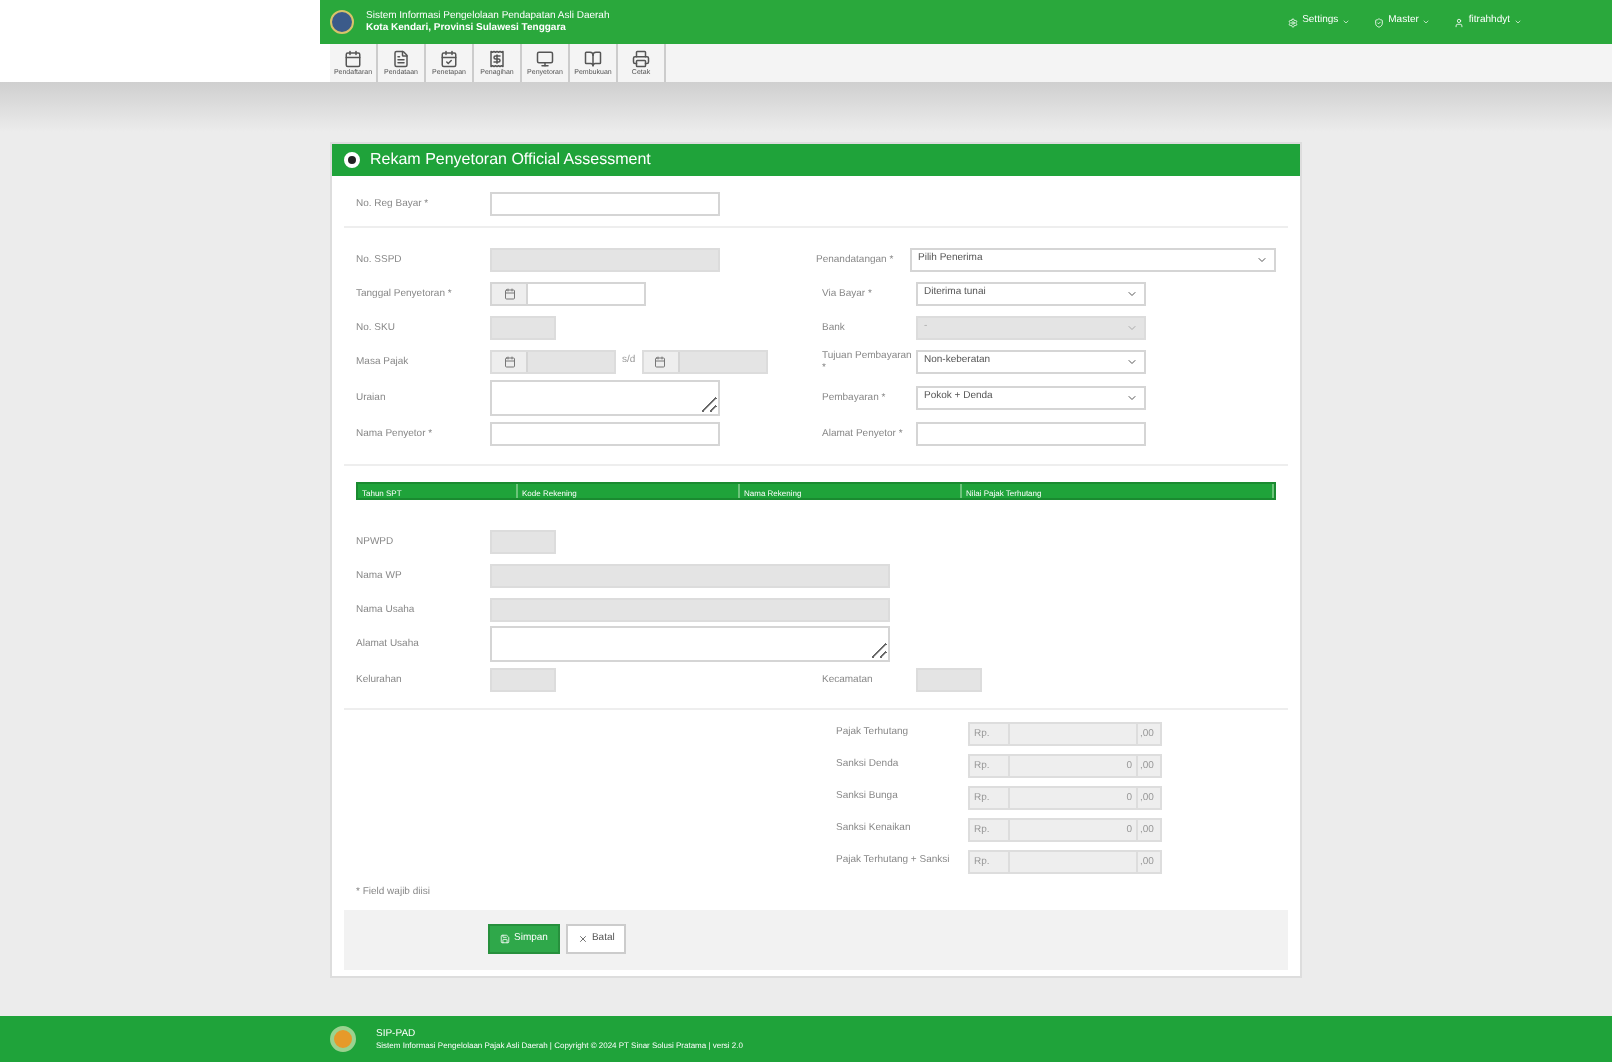  Describe the element at coordinates (505, 939) in the screenshot. I see `save-icon` at that location.